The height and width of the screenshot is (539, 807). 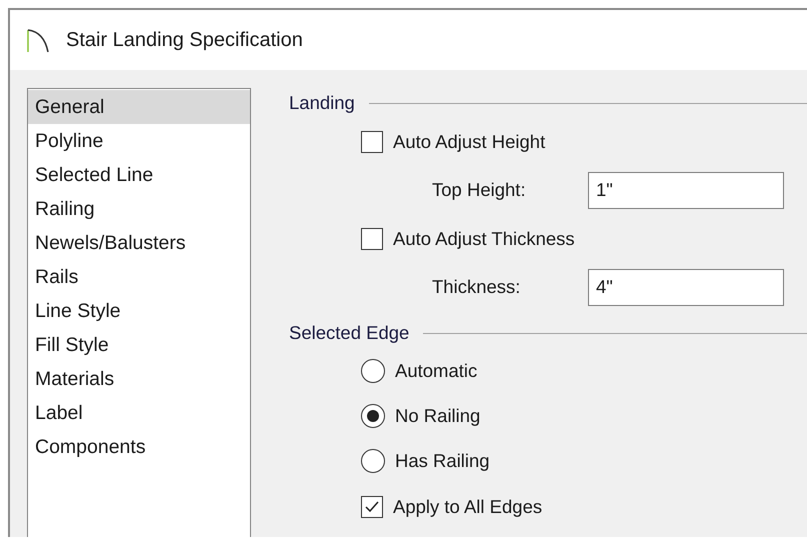 I want to click on sidebar-item: Components, so click(x=139, y=447).